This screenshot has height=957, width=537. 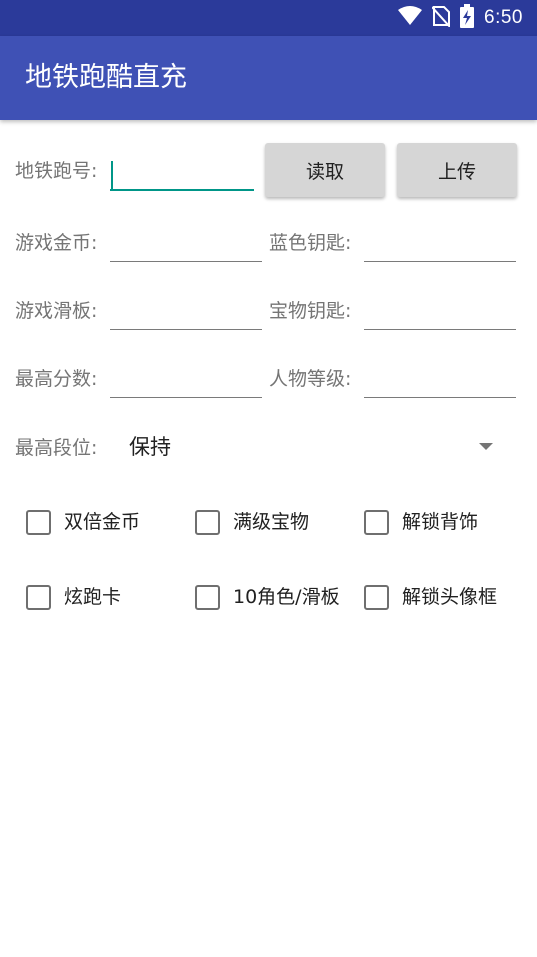 I want to click on checkbox-label: 解锁背饰, so click(x=440, y=522).